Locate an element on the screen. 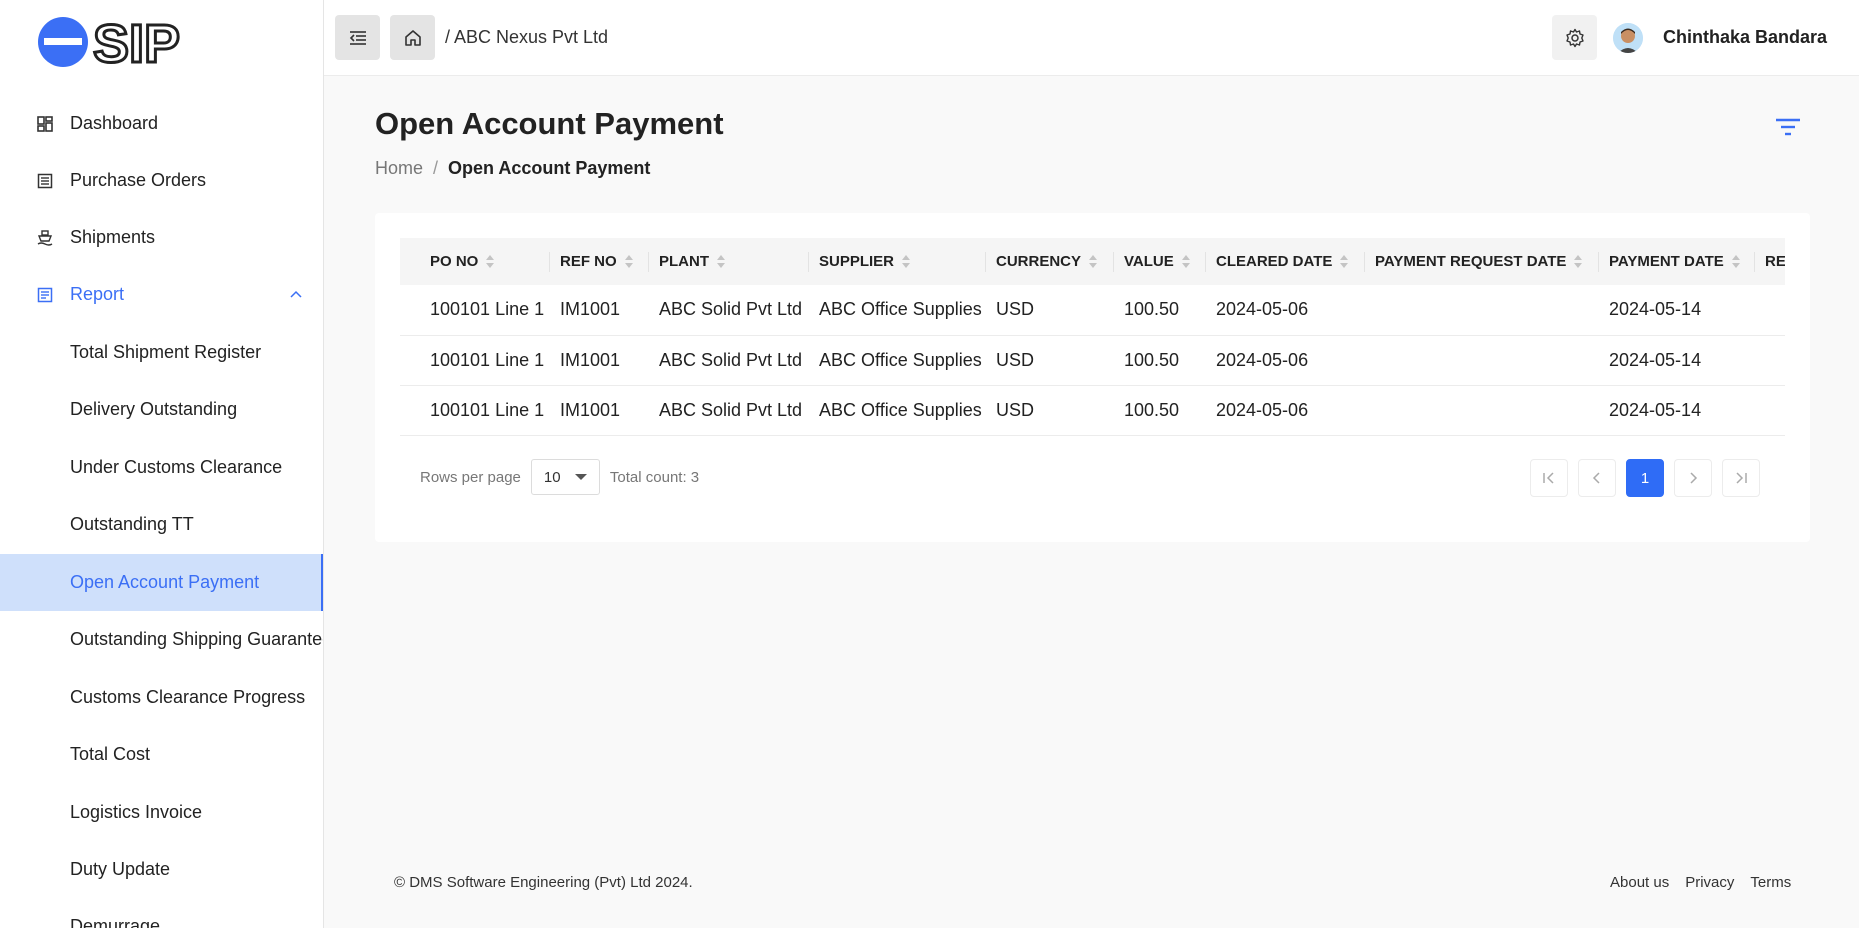 The height and width of the screenshot is (928, 1859). sidebar-item-logistics-invoice: Logistics Invoice is located at coordinates (161, 812).